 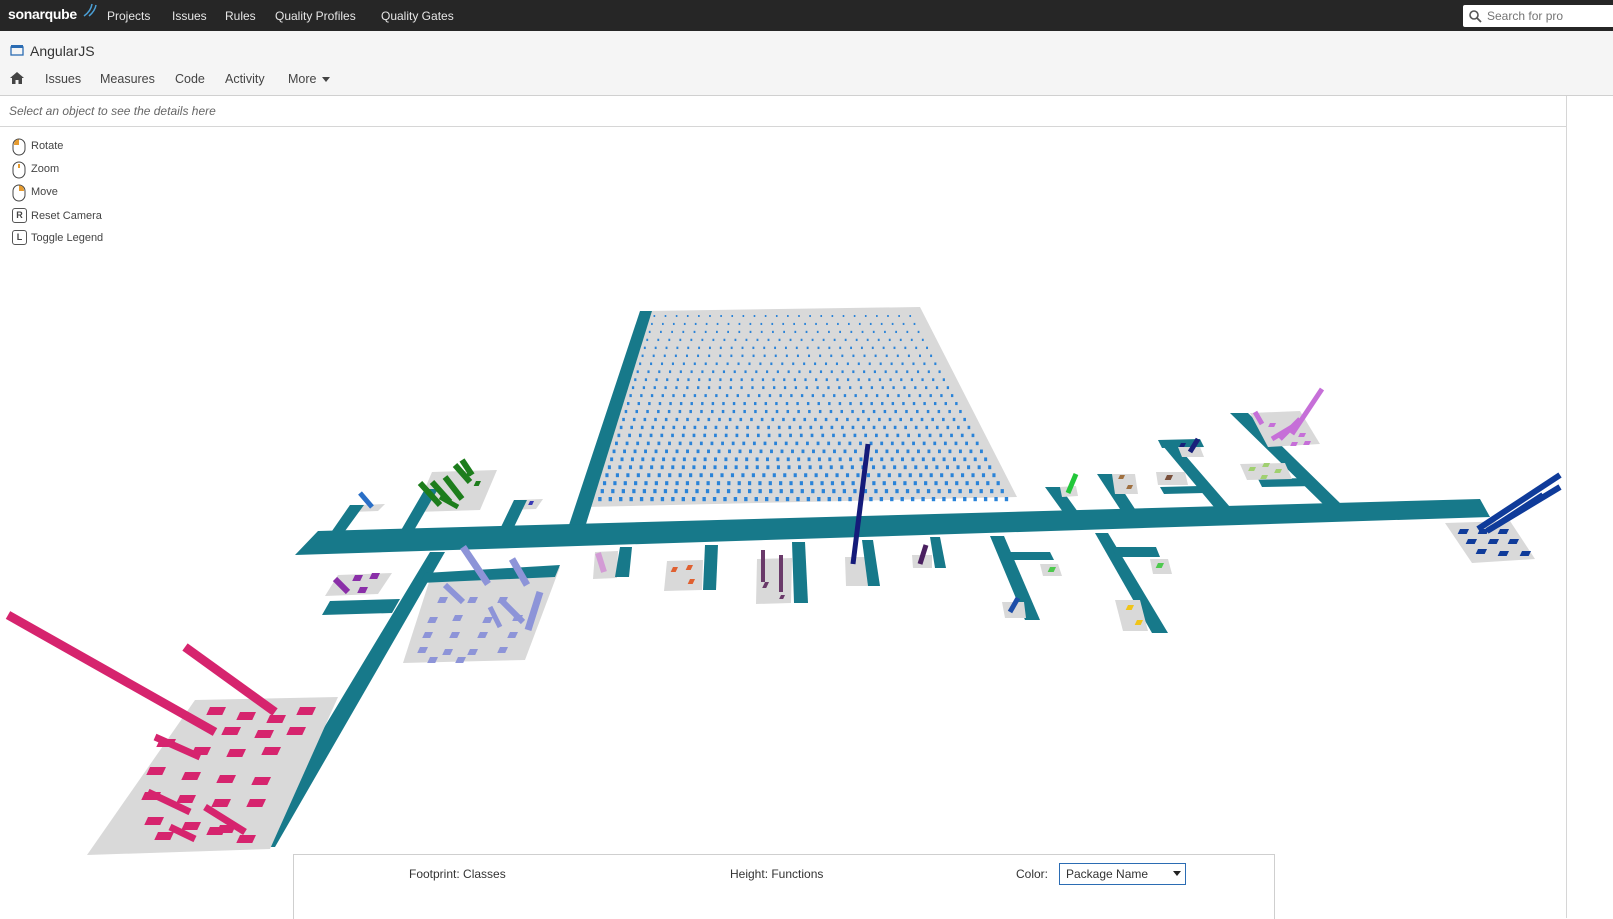 What do you see at coordinates (52, 12) in the screenshot?
I see `sonarqube-logo: sonarqube` at bounding box center [52, 12].